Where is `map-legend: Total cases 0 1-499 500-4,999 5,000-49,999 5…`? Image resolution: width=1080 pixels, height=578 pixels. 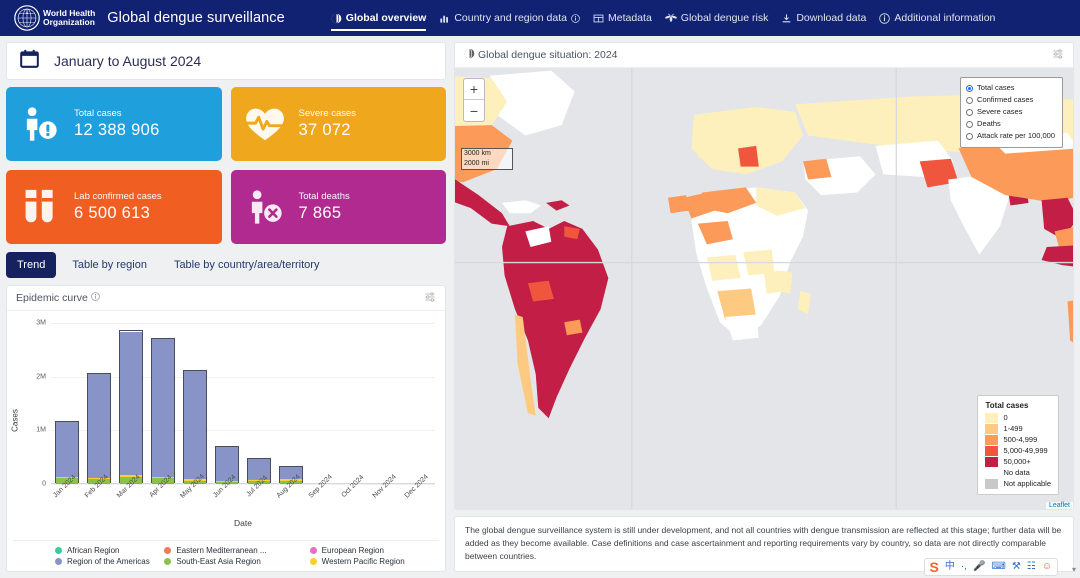 map-legend: Total cases 0 1-499 500-4,999 5,000-49,999 5… is located at coordinates (1018, 445).